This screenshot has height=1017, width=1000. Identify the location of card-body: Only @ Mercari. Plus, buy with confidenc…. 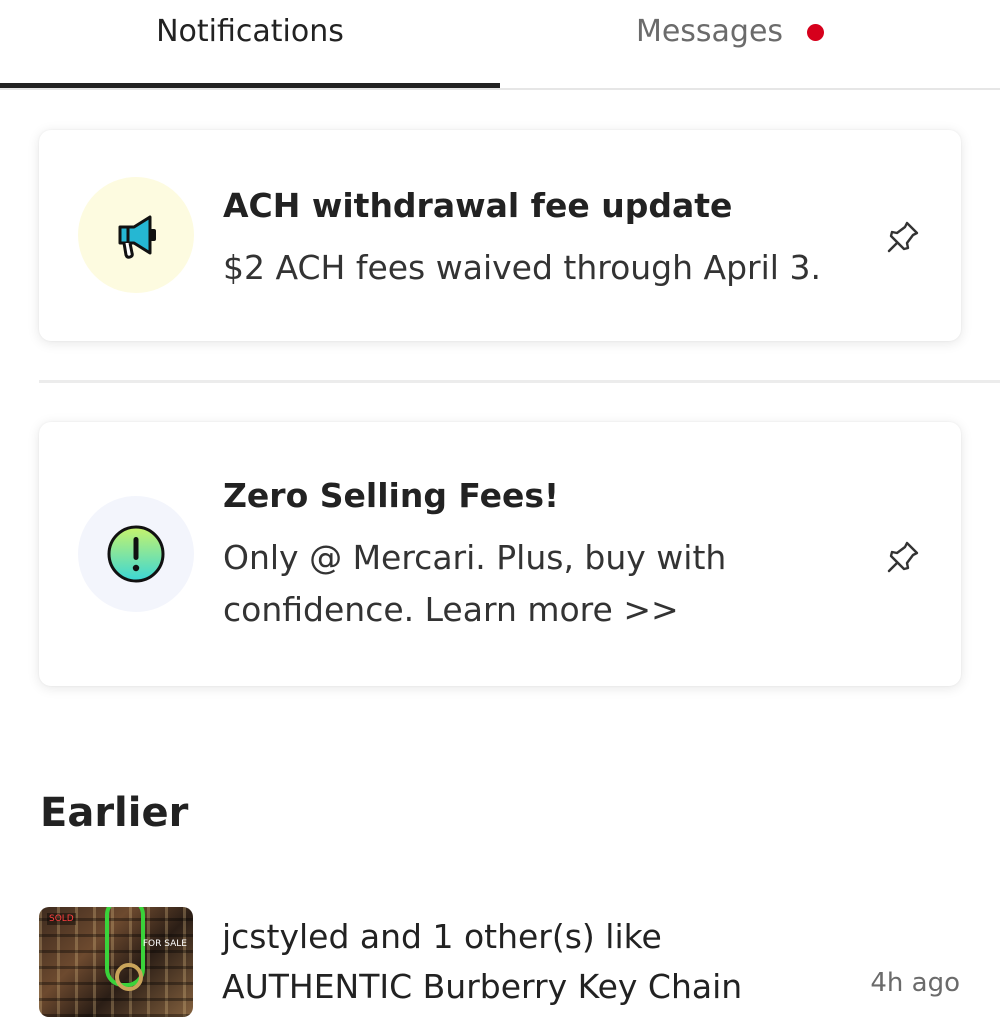
(523, 584).